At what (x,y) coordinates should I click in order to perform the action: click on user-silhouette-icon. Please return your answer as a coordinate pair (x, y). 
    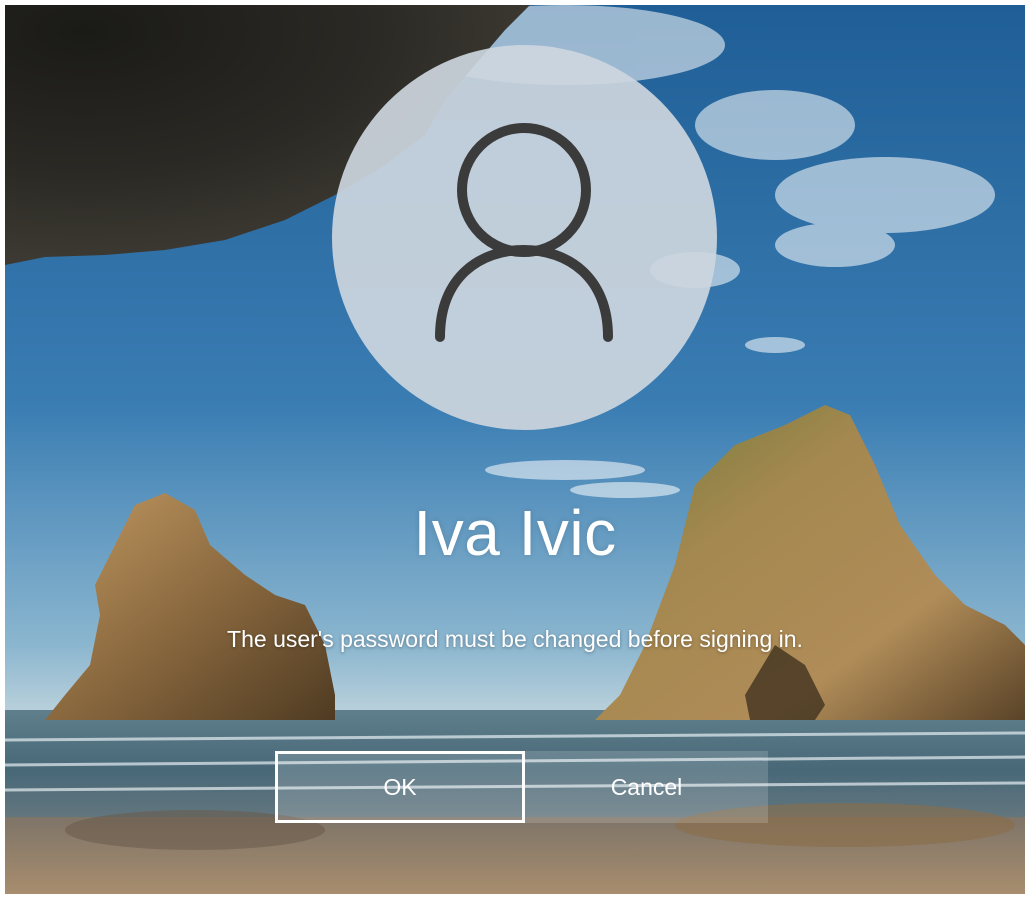
    Looking at the image, I should click on (524, 232).